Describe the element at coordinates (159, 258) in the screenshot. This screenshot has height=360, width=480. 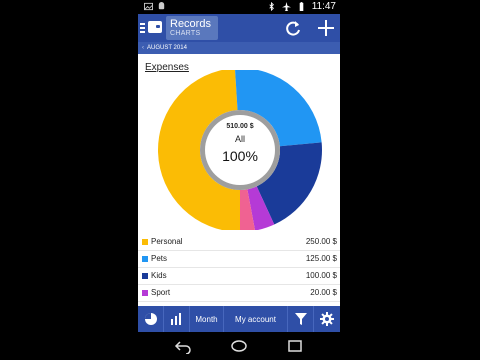
I see `legend-name: Pets` at that location.